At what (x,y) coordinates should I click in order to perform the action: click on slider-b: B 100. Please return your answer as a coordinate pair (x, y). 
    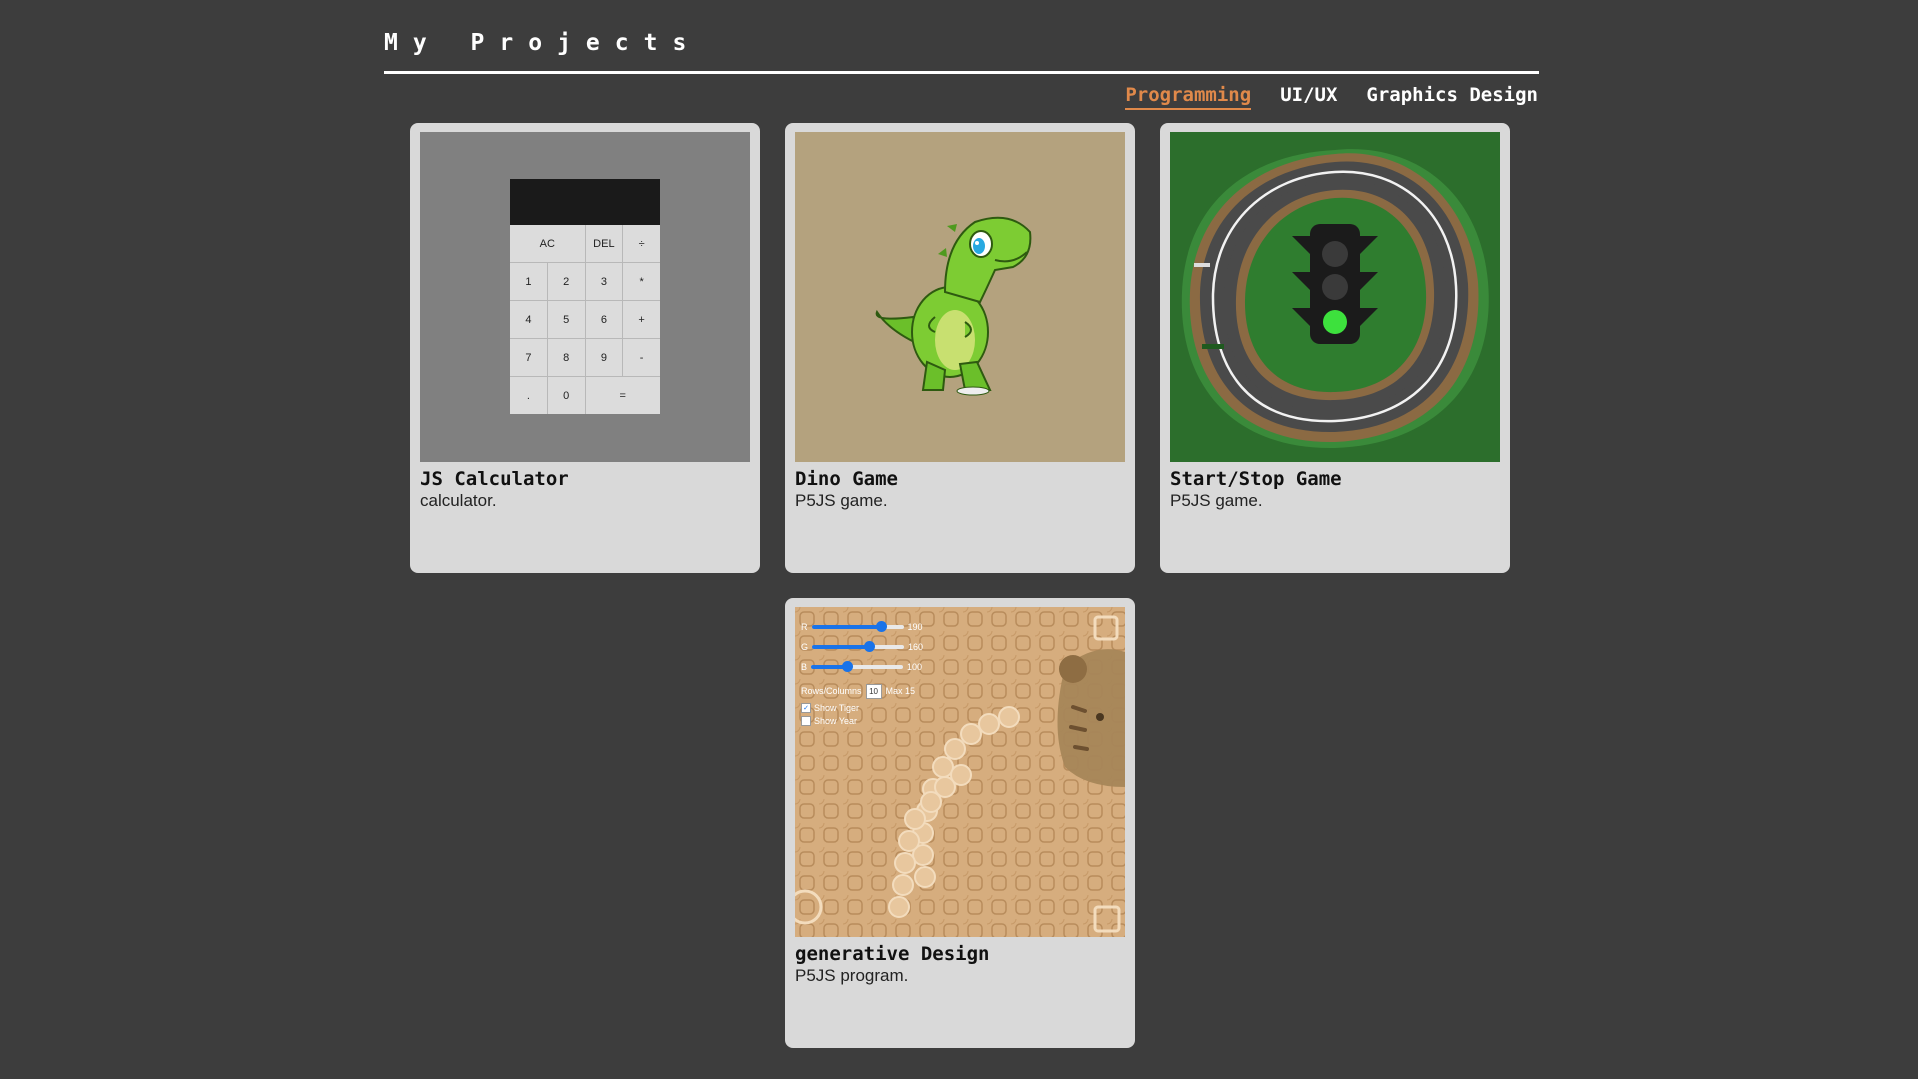
    Looking at the image, I should click on (862, 667).